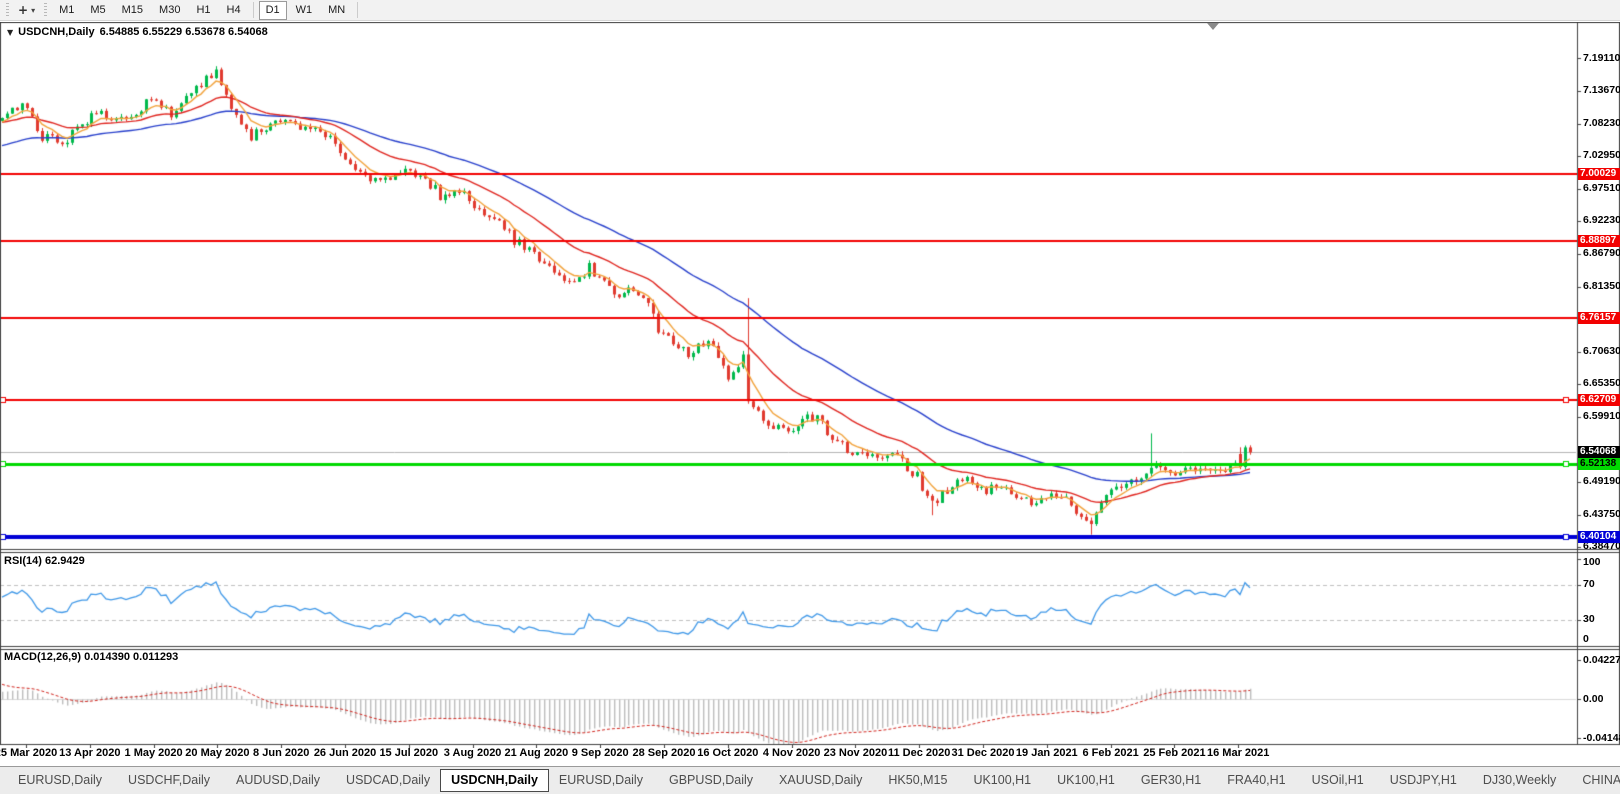 The height and width of the screenshot is (794, 1620). What do you see at coordinates (1213, 26) in the screenshot?
I see `chart-shift-marker-icon` at bounding box center [1213, 26].